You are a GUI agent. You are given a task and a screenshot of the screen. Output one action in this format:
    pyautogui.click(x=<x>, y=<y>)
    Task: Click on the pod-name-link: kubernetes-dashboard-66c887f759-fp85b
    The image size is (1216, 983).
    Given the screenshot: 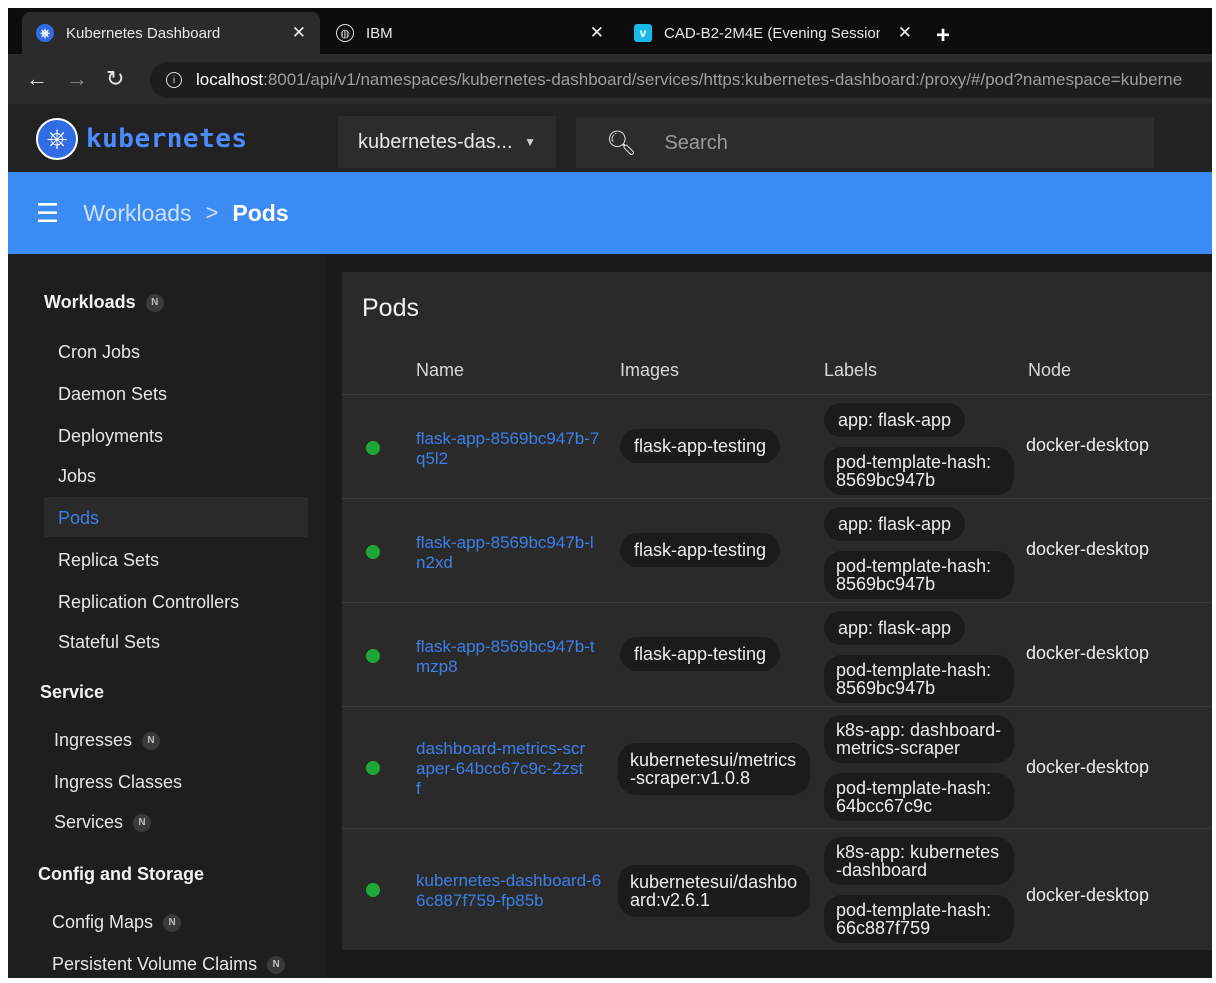 What is the action you would take?
    pyautogui.click(x=509, y=891)
    